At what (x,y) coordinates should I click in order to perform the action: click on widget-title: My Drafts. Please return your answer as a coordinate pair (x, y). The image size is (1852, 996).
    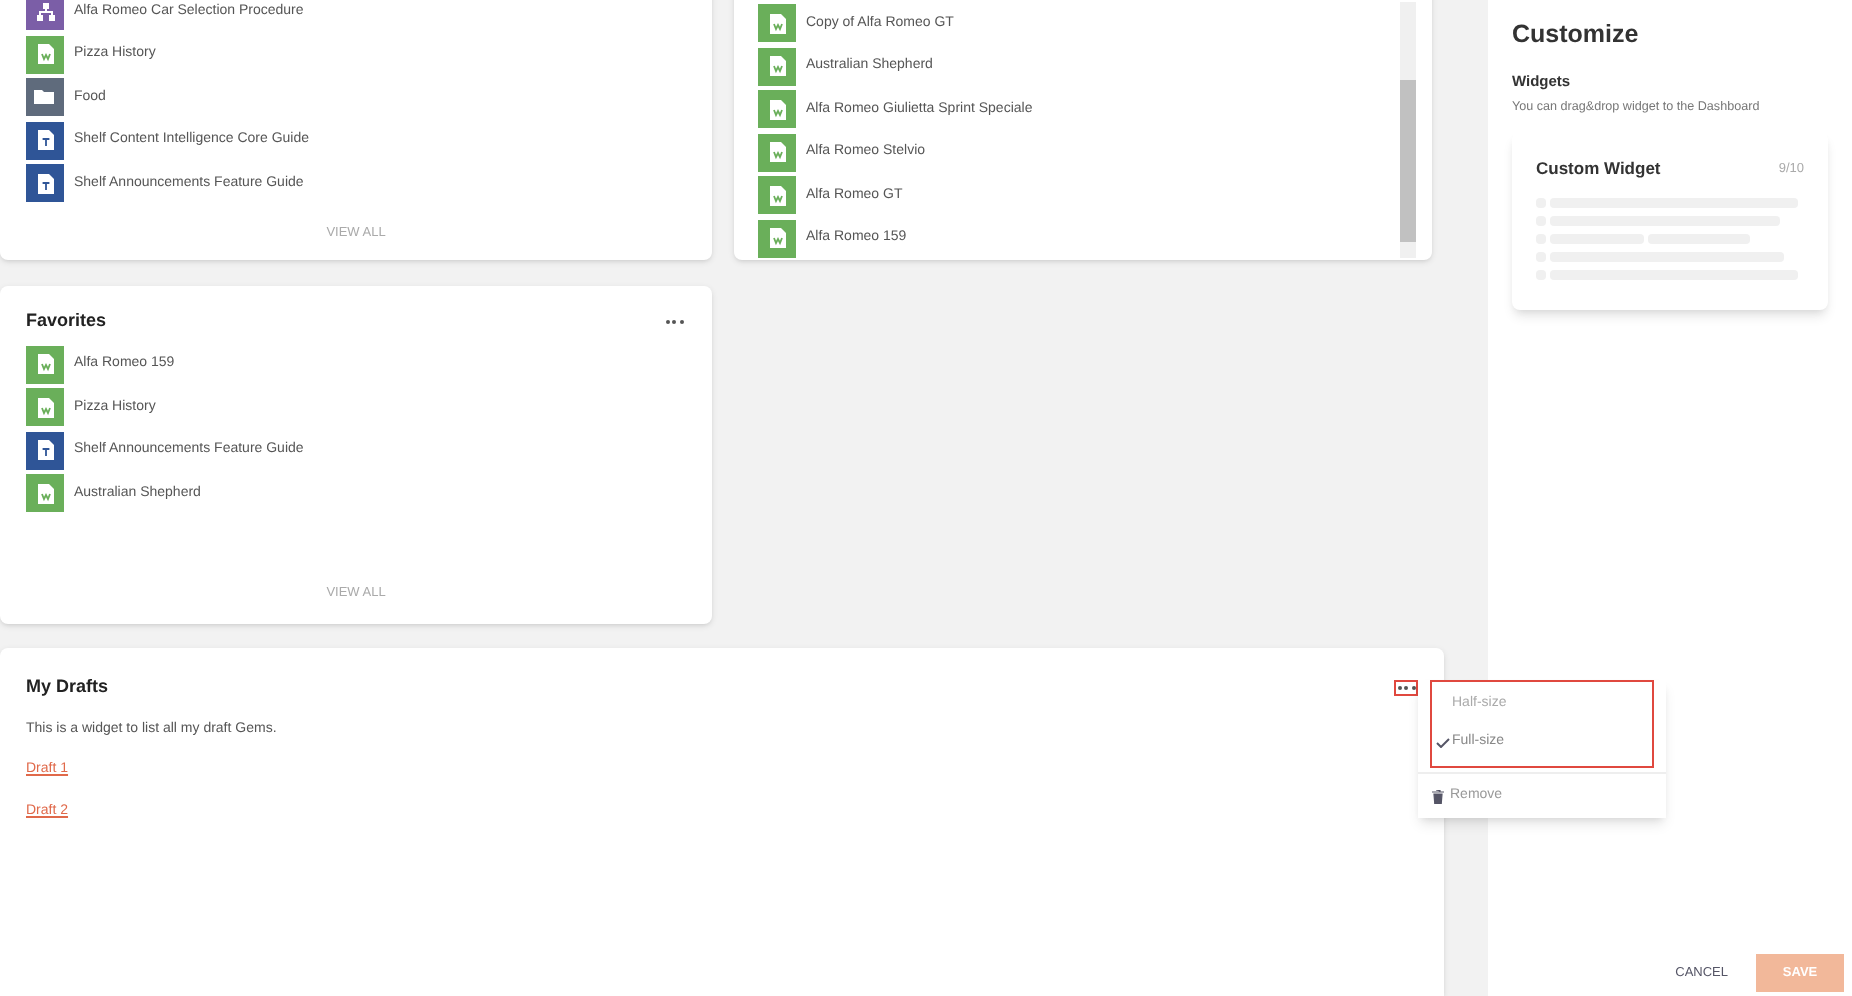
    Looking at the image, I should click on (67, 687).